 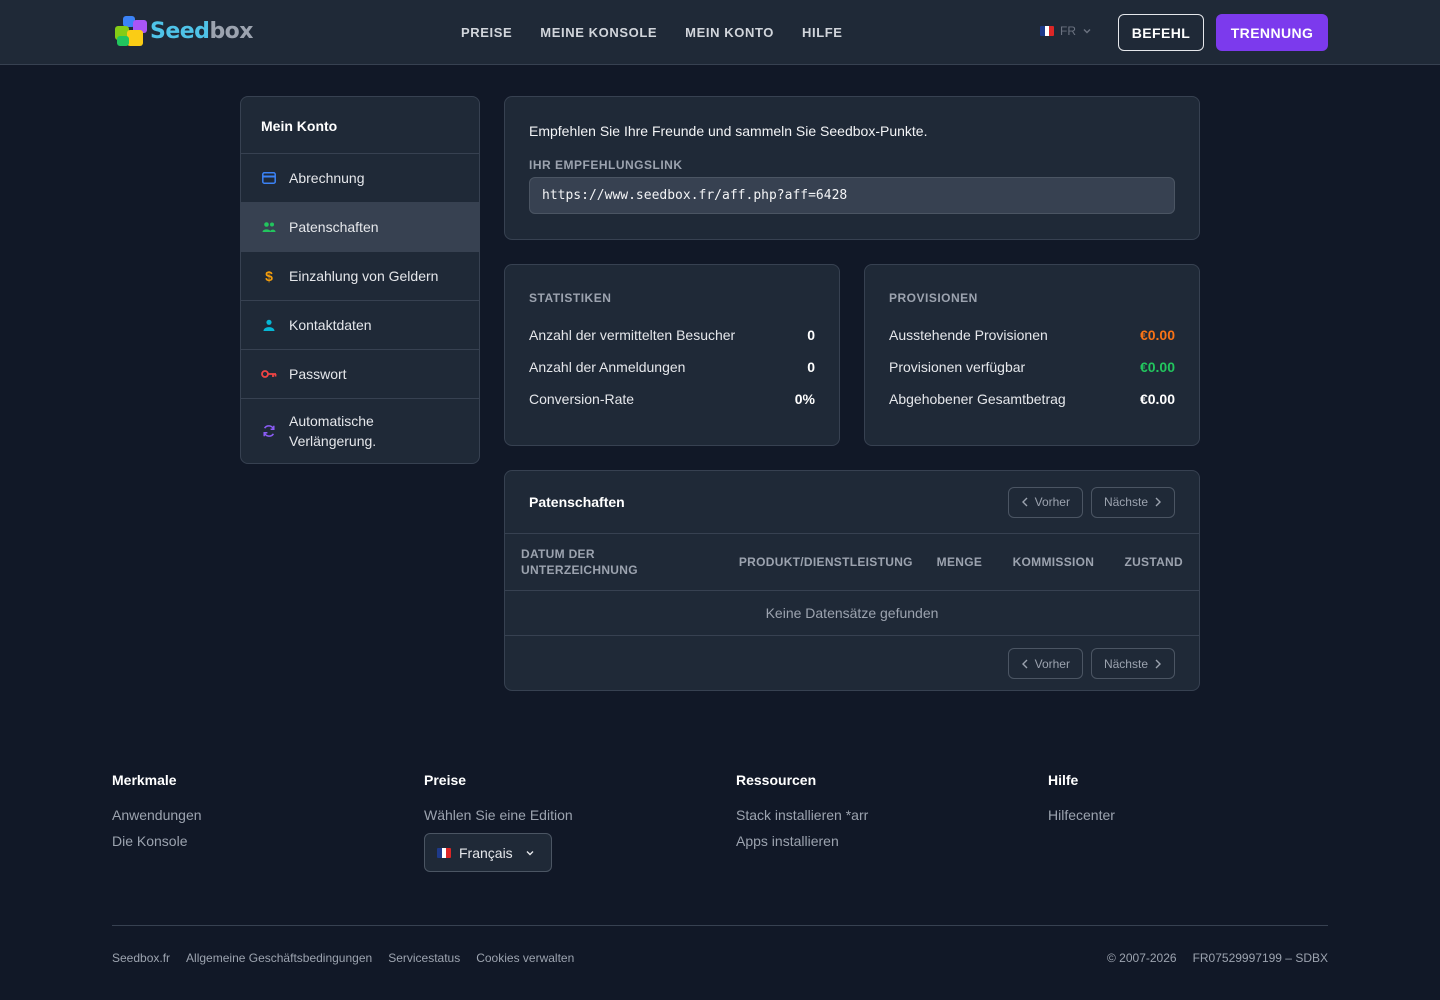 I want to click on commission-label: Abgehobener Gesamtbetrag, so click(x=977, y=399).